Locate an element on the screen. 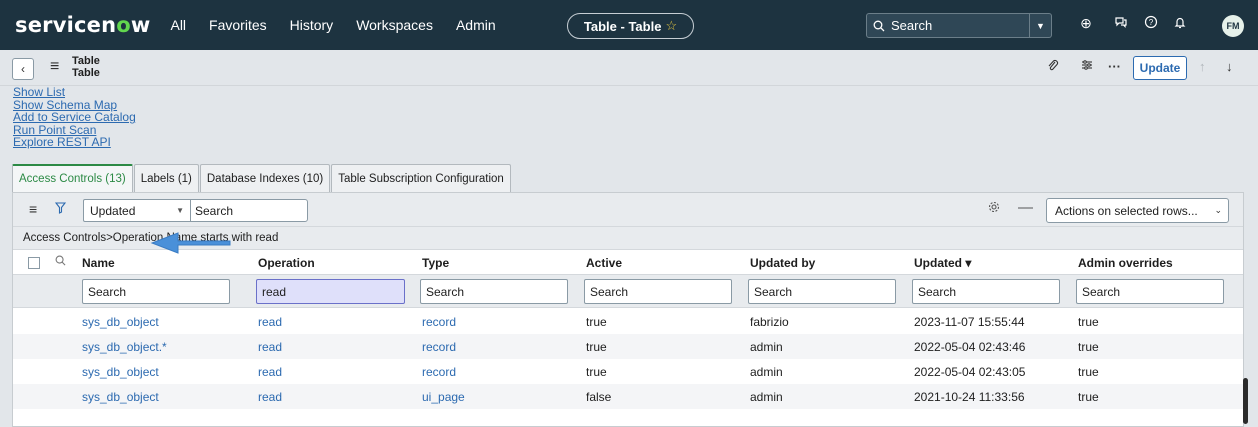 The height and width of the screenshot is (427, 1258). record-title-line1: Table is located at coordinates (86, 61).